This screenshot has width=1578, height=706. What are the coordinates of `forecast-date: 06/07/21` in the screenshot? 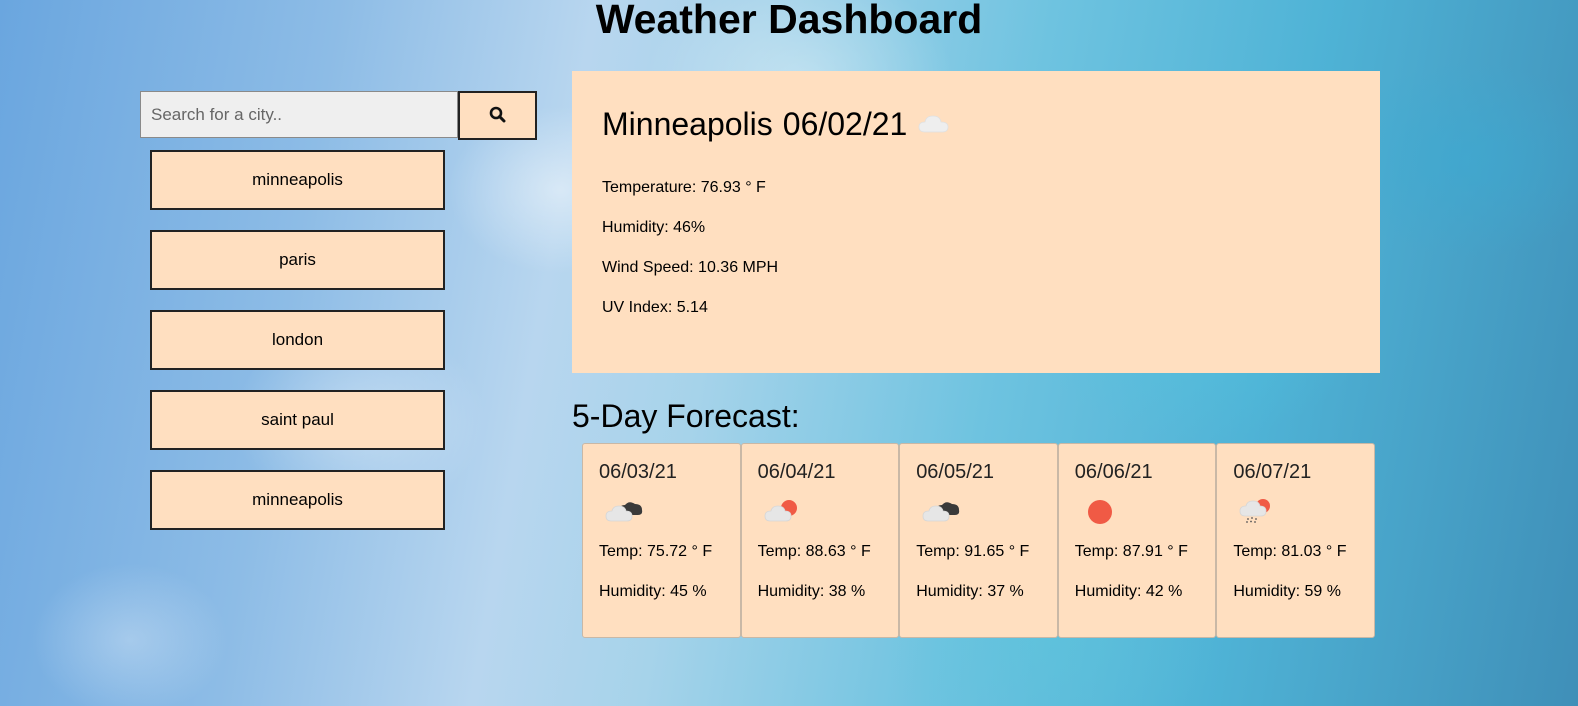 It's located at (1272, 472).